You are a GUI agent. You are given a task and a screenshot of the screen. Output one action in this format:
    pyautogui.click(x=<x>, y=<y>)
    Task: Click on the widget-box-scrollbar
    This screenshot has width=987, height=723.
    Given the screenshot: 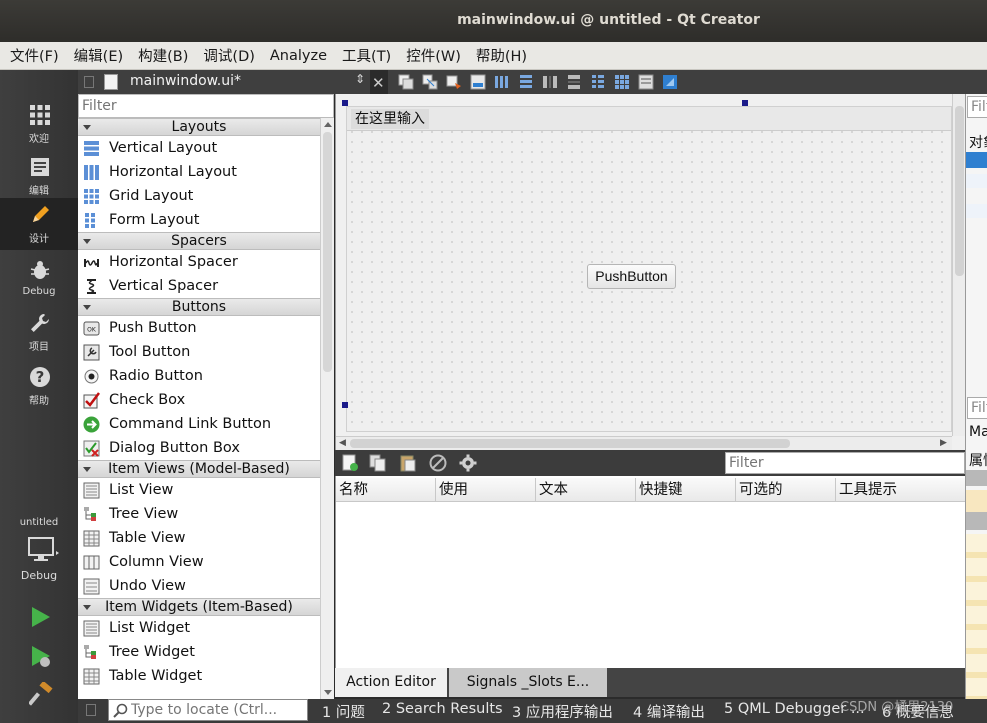 What is the action you would take?
    pyautogui.click(x=327, y=408)
    